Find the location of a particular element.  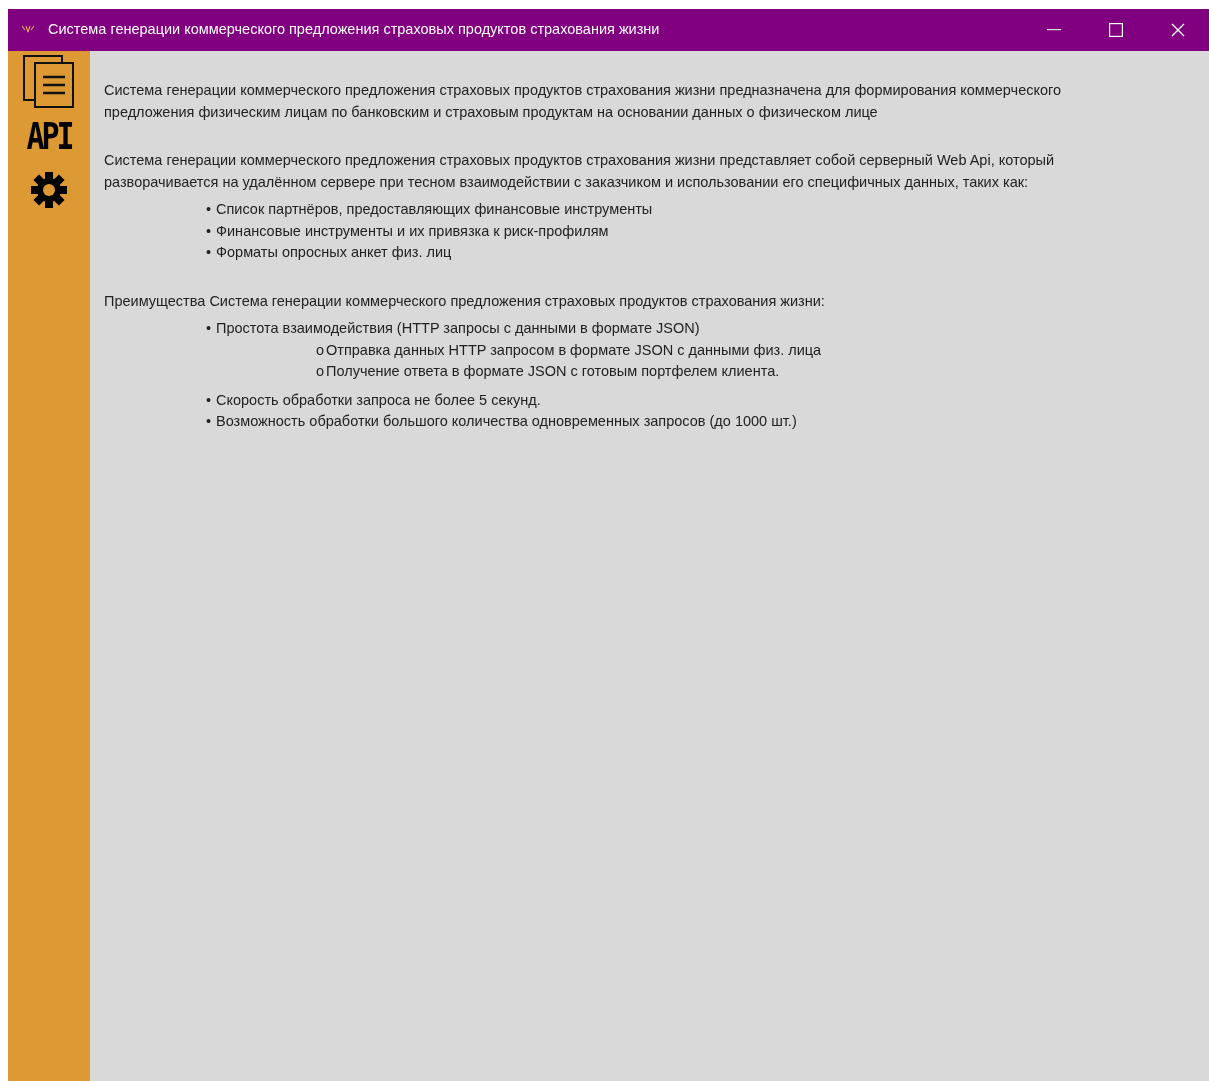

list-item: Форматы опросных анкет физ. лиц is located at coordinates (334, 252).